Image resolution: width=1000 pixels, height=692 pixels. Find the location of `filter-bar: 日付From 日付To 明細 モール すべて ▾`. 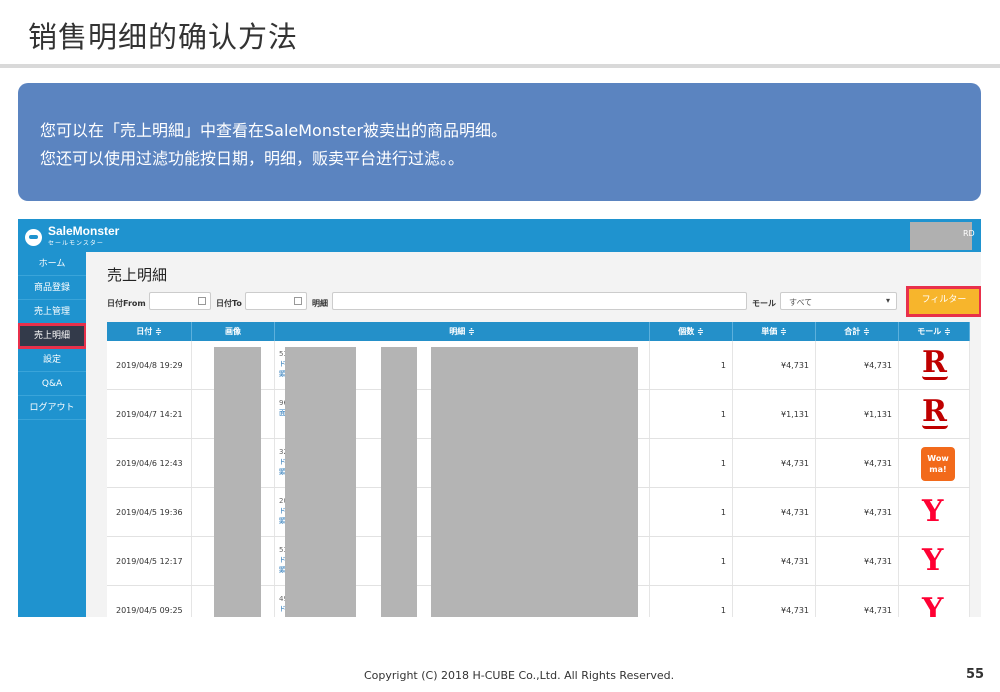

filter-bar: 日付From 日付To 明細 モール すべて ▾ is located at coordinates (542, 302).